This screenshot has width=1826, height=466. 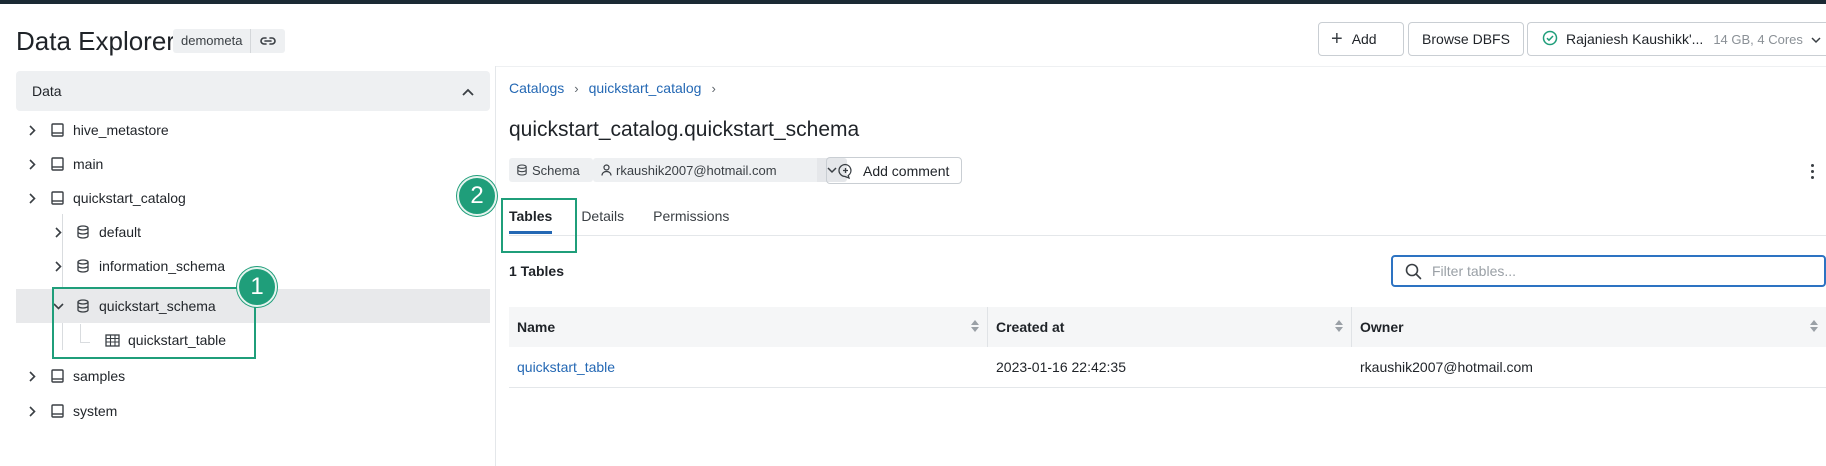 What do you see at coordinates (162, 266) in the screenshot?
I see `tree-item-label: information_schema` at bounding box center [162, 266].